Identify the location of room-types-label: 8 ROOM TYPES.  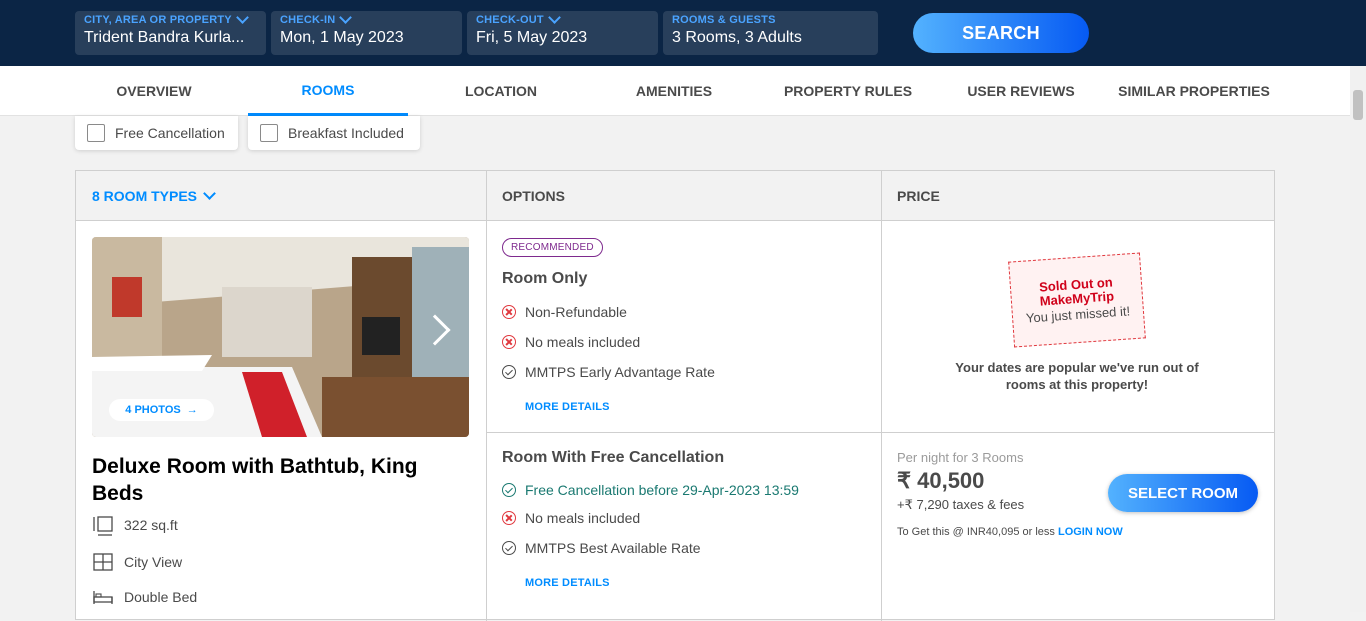
(145, 196).